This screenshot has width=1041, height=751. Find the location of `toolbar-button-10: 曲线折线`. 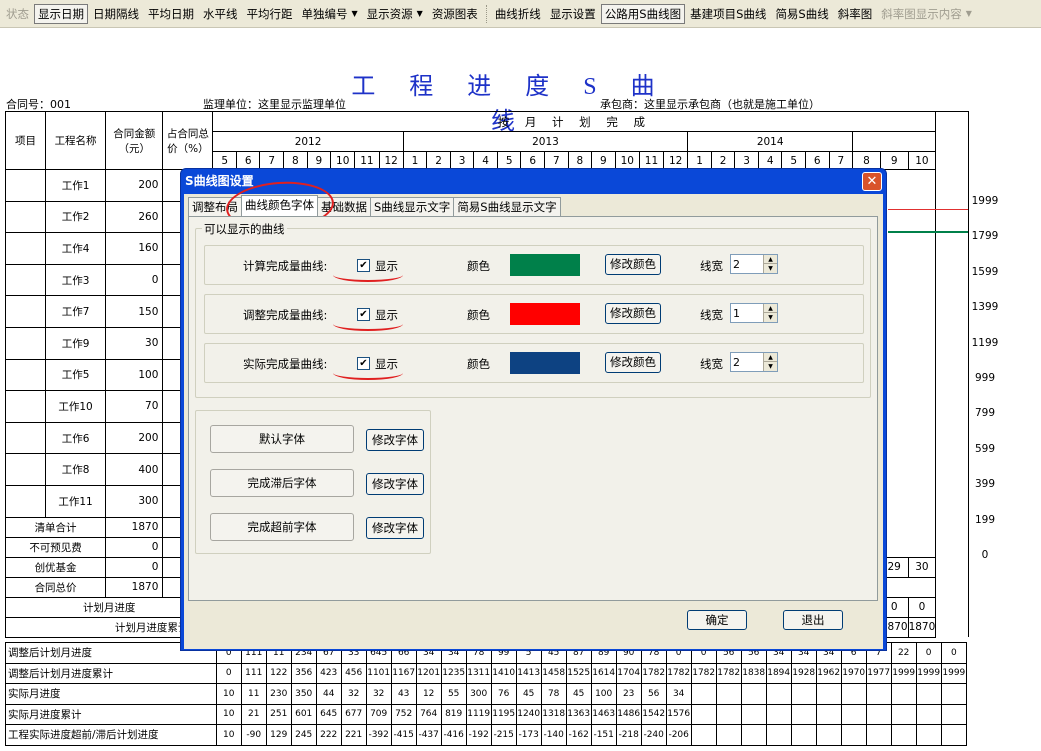

toolbar-button-10: 曲线折线 is located at coordinates (518, 14).